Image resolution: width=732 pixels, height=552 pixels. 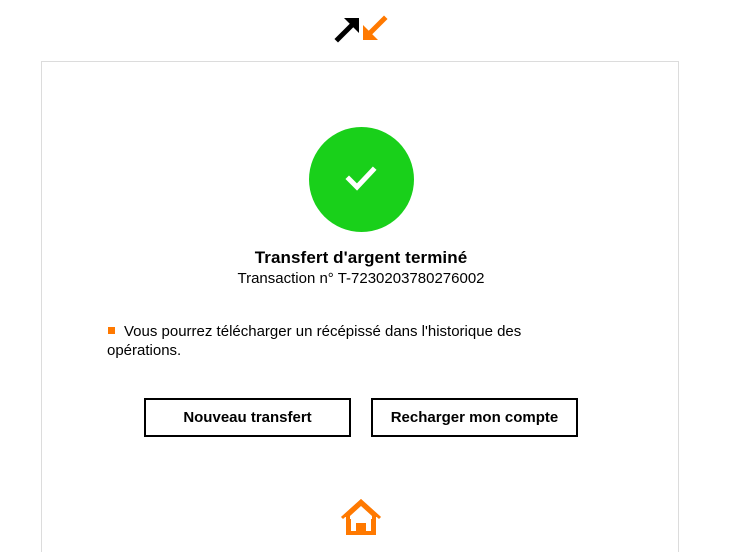 I want to click on recharge-account-button: Recharger mon compte, so click(x=474, y=417).